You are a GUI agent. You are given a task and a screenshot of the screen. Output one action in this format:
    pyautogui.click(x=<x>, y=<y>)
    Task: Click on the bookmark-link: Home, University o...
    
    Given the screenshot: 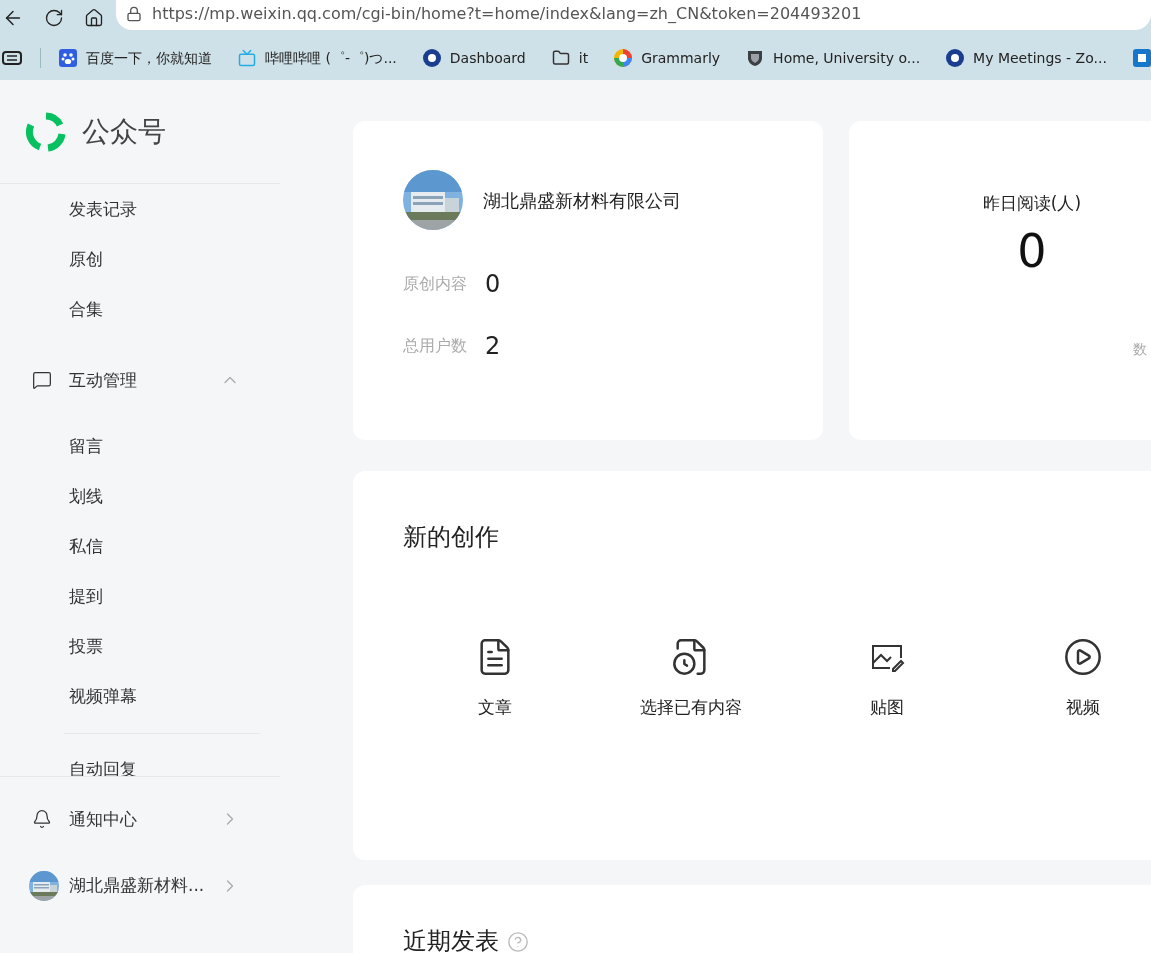 What is the action you would take?
    pyautogui.click(x=847, y=58)
    